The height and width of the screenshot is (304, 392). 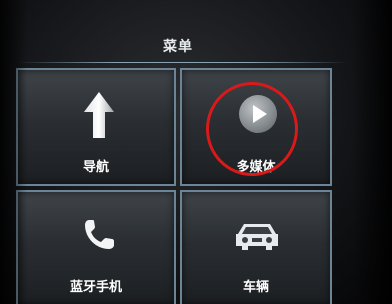 I want to click on tile-label-vehicle: 车辆, so click(x=255, y=287).